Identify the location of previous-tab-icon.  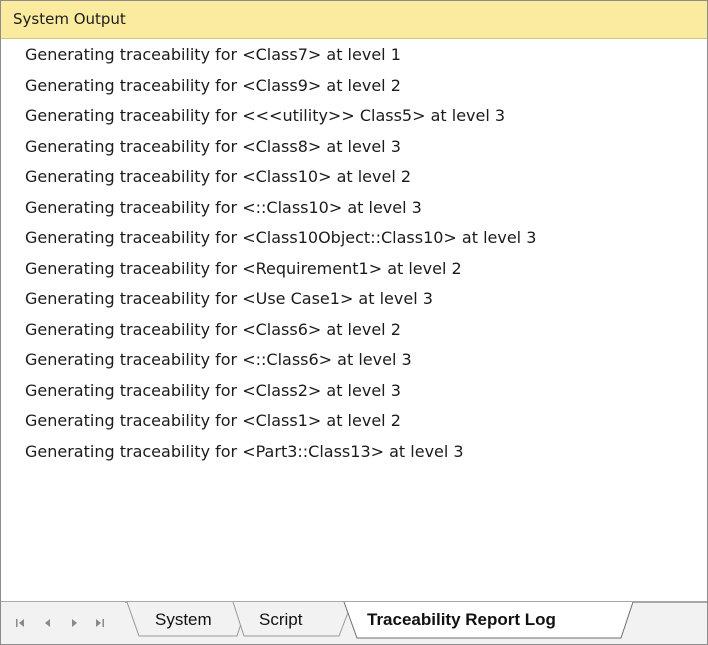
(47, 623).